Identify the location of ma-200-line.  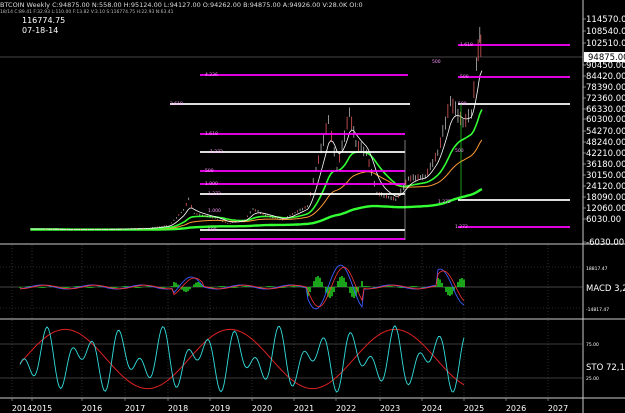
(256, 209).